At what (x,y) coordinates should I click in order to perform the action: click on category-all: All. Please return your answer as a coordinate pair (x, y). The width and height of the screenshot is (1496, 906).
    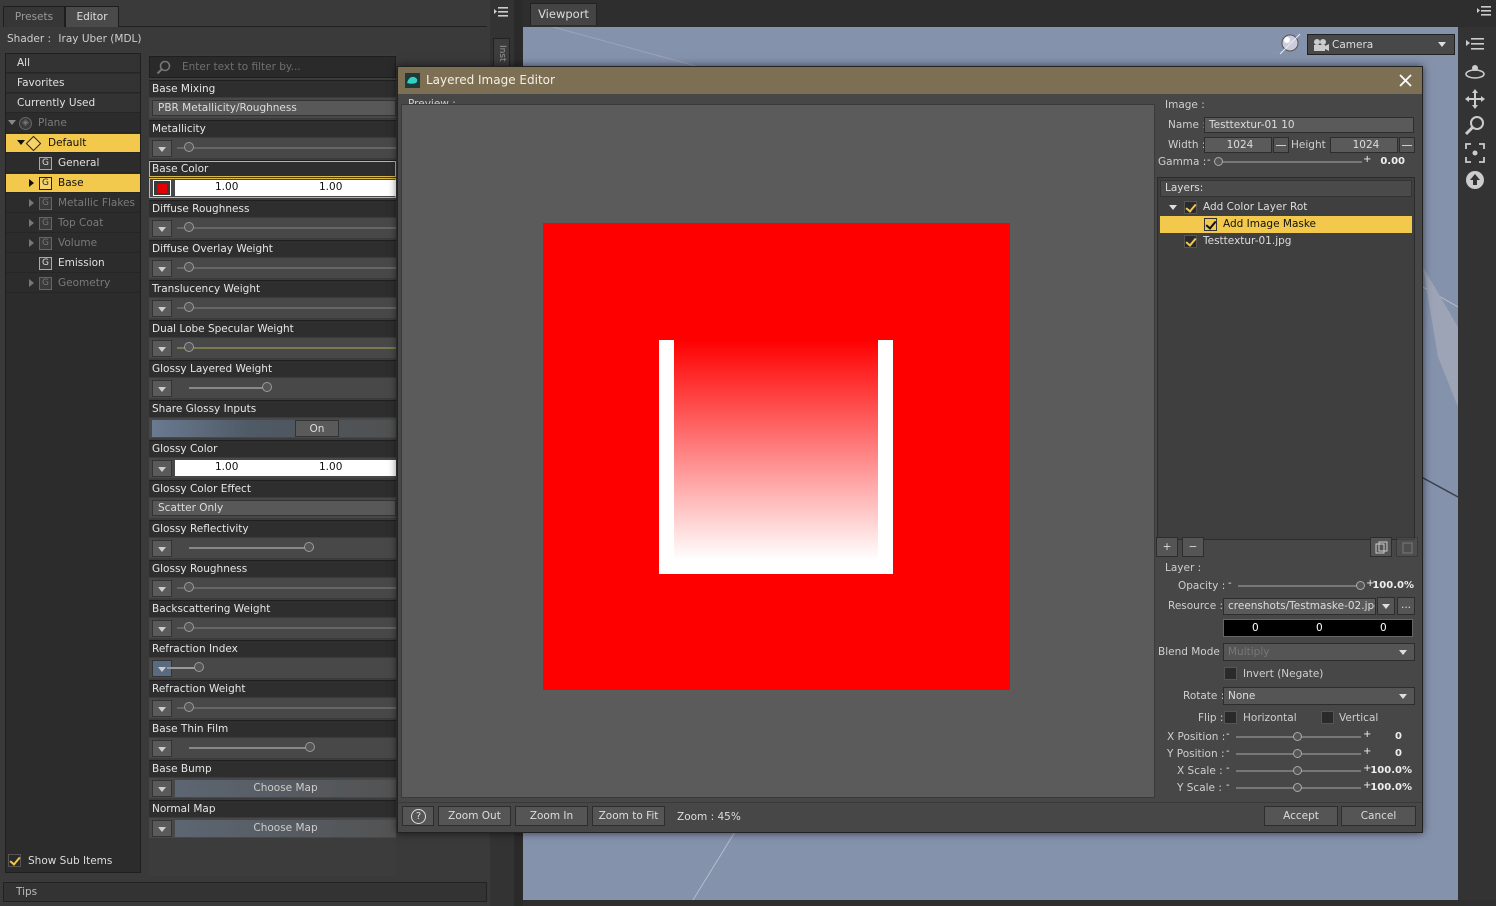
    Looking at the image, I should click on (73, 63).